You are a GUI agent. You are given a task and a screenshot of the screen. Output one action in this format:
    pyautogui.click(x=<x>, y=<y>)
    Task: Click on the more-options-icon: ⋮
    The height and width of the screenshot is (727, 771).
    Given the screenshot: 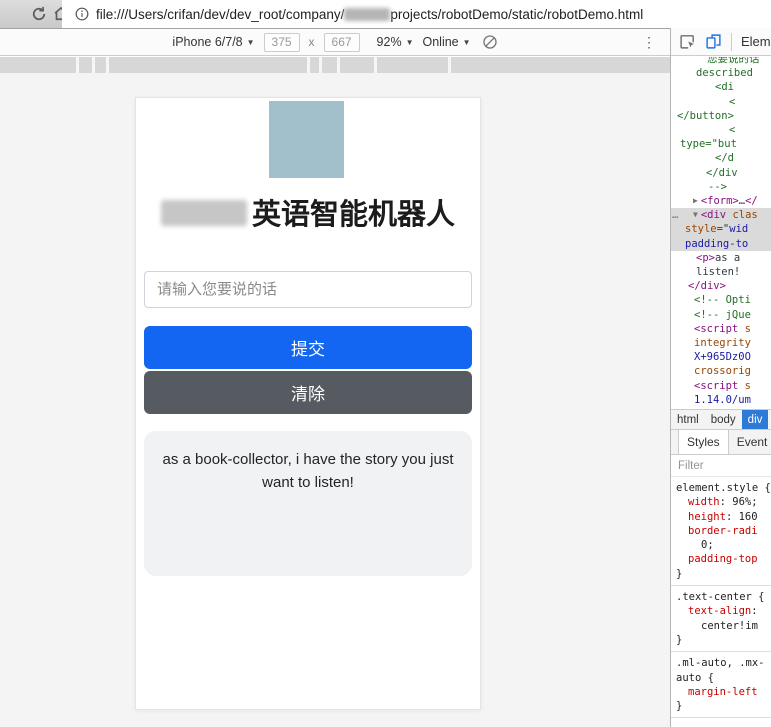 What is the action you would take?
    pyautogui.click(x=649, y=42)
    